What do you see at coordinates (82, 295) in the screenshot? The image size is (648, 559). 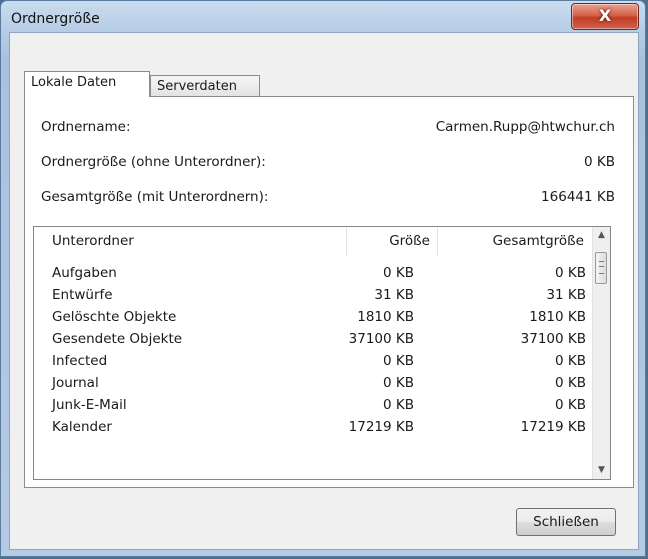 I see `row-folder-name: Entwürfe` at bounding box center [82, 295].